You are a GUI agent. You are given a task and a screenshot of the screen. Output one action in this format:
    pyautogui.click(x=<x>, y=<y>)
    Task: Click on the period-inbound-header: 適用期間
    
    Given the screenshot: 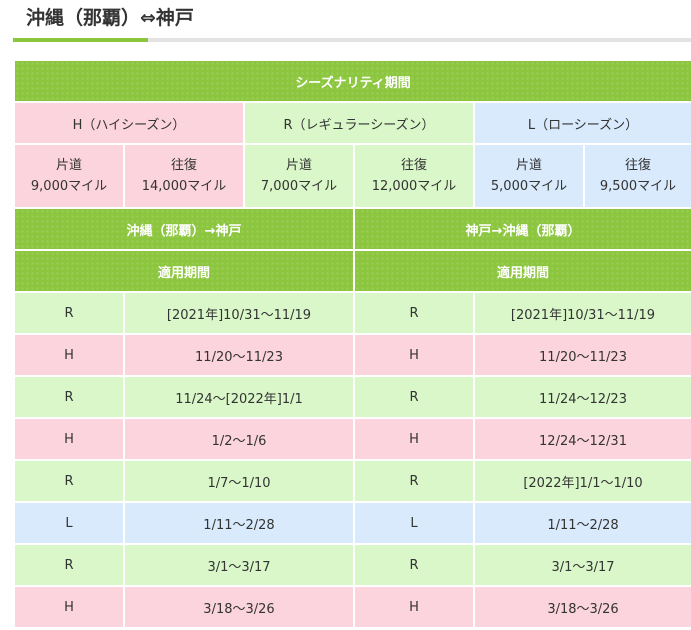 What is the action you would take?
    pyautogui.click(x=521, y=271)
    